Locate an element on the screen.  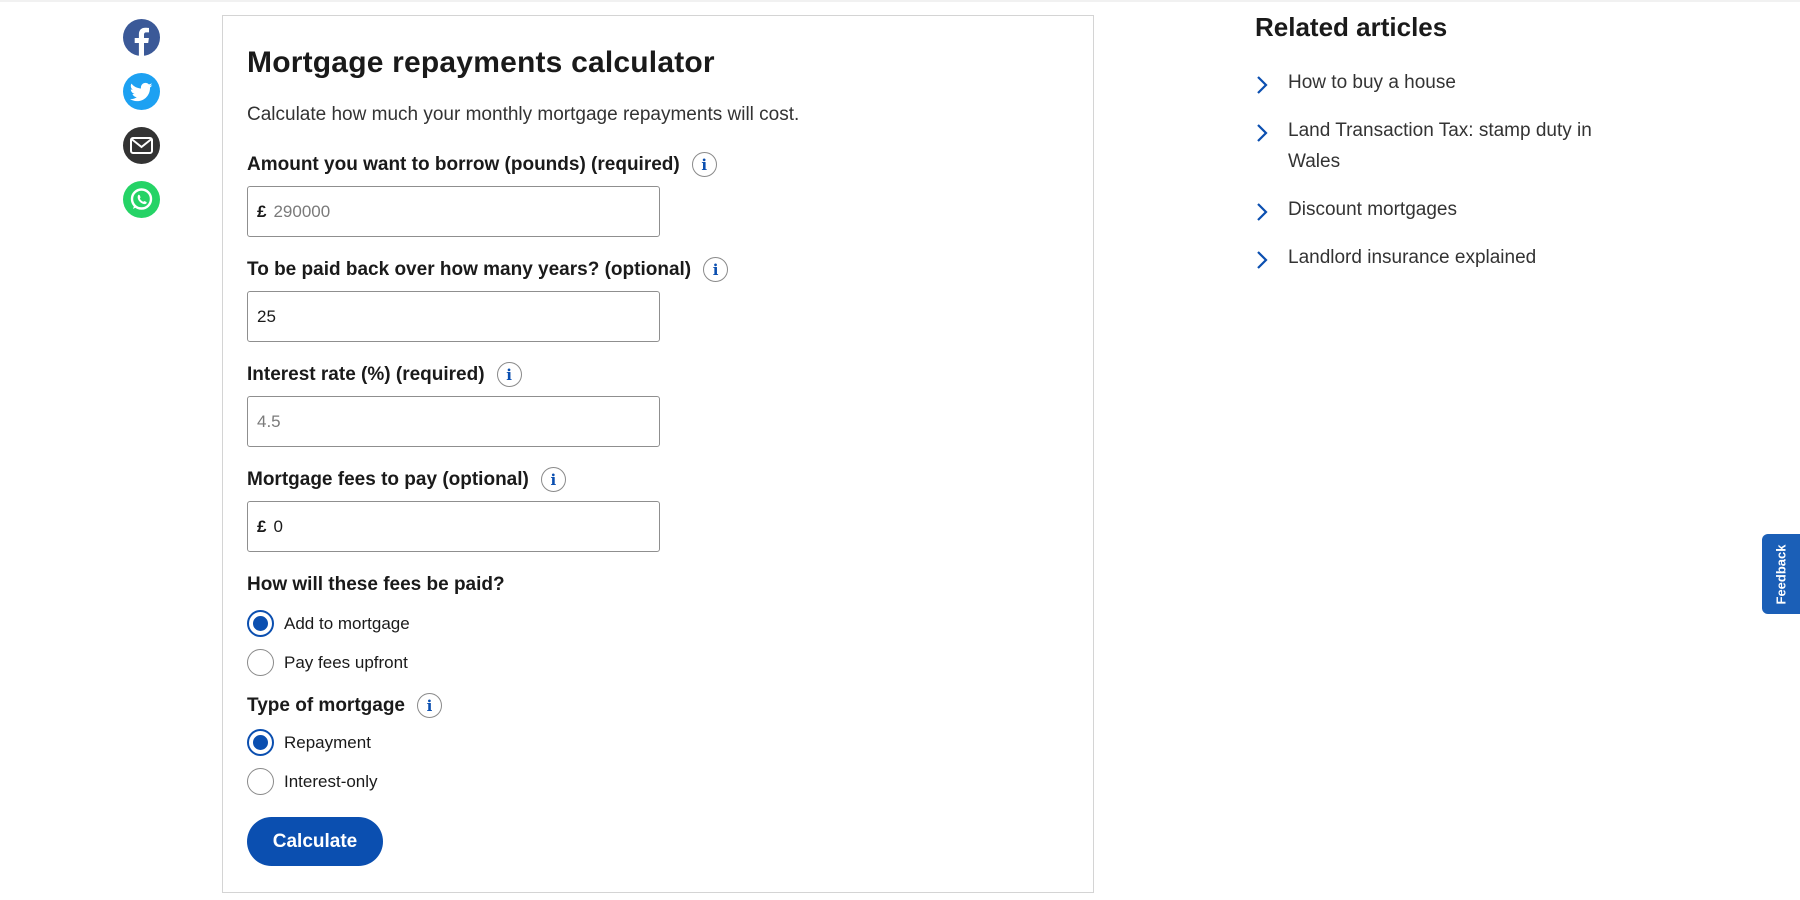
fees-label: Mortgage fees to pay (optional) is located at coordinates (388, 479).